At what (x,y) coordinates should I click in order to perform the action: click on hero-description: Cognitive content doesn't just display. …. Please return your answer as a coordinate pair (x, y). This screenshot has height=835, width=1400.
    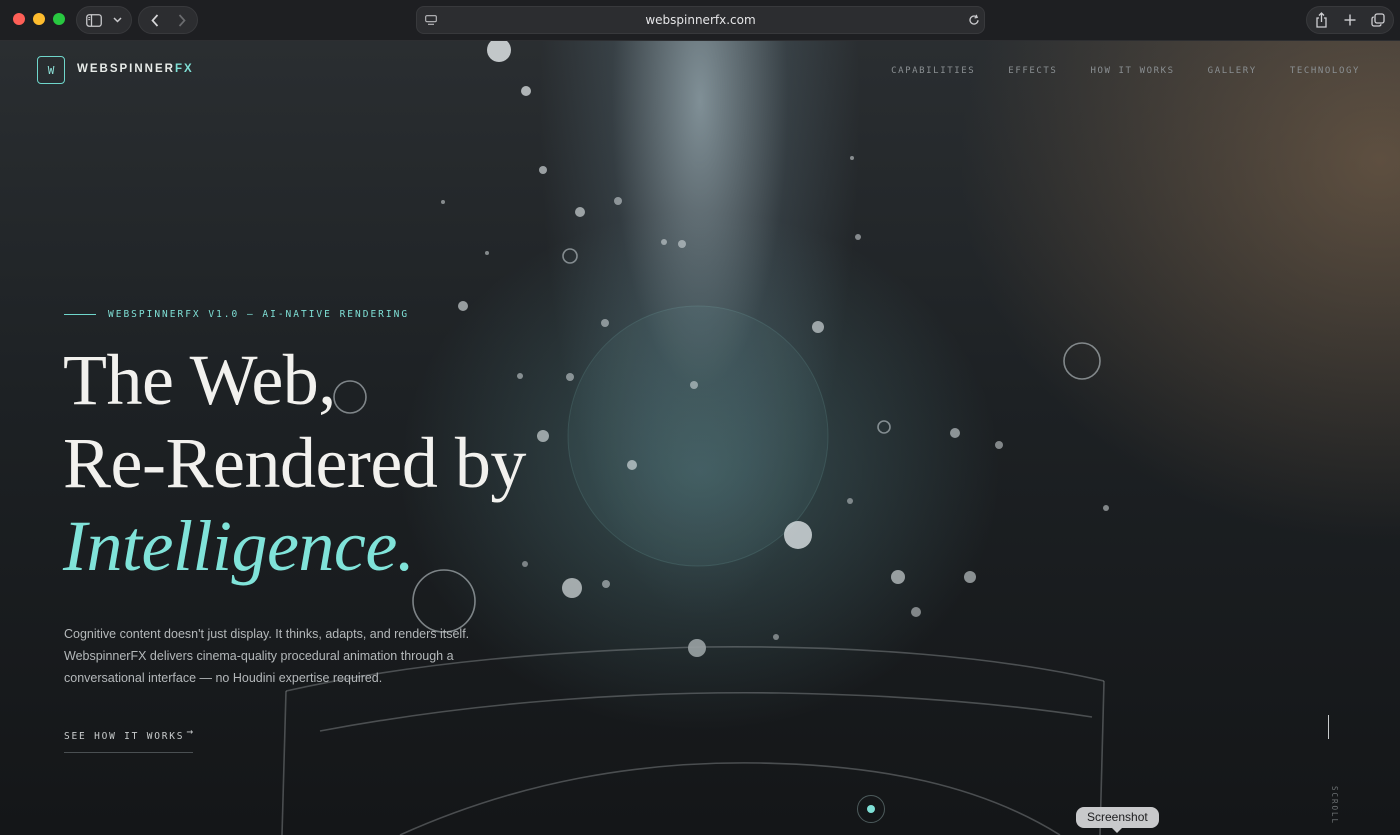
    Looking at the image, I should click on (267, 655).